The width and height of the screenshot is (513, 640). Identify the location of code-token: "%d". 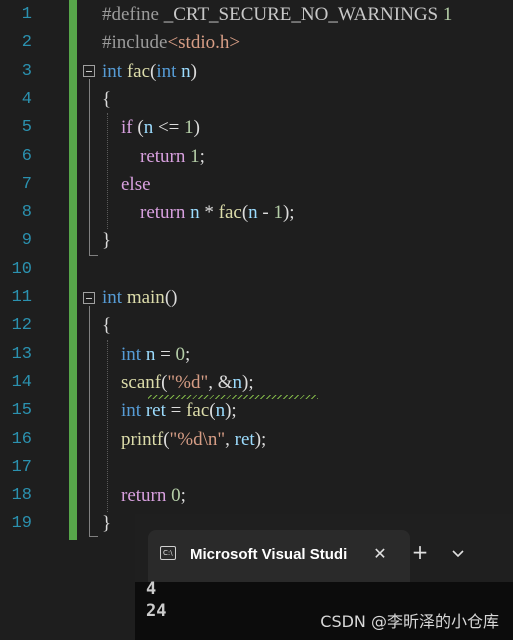
(188, 382).